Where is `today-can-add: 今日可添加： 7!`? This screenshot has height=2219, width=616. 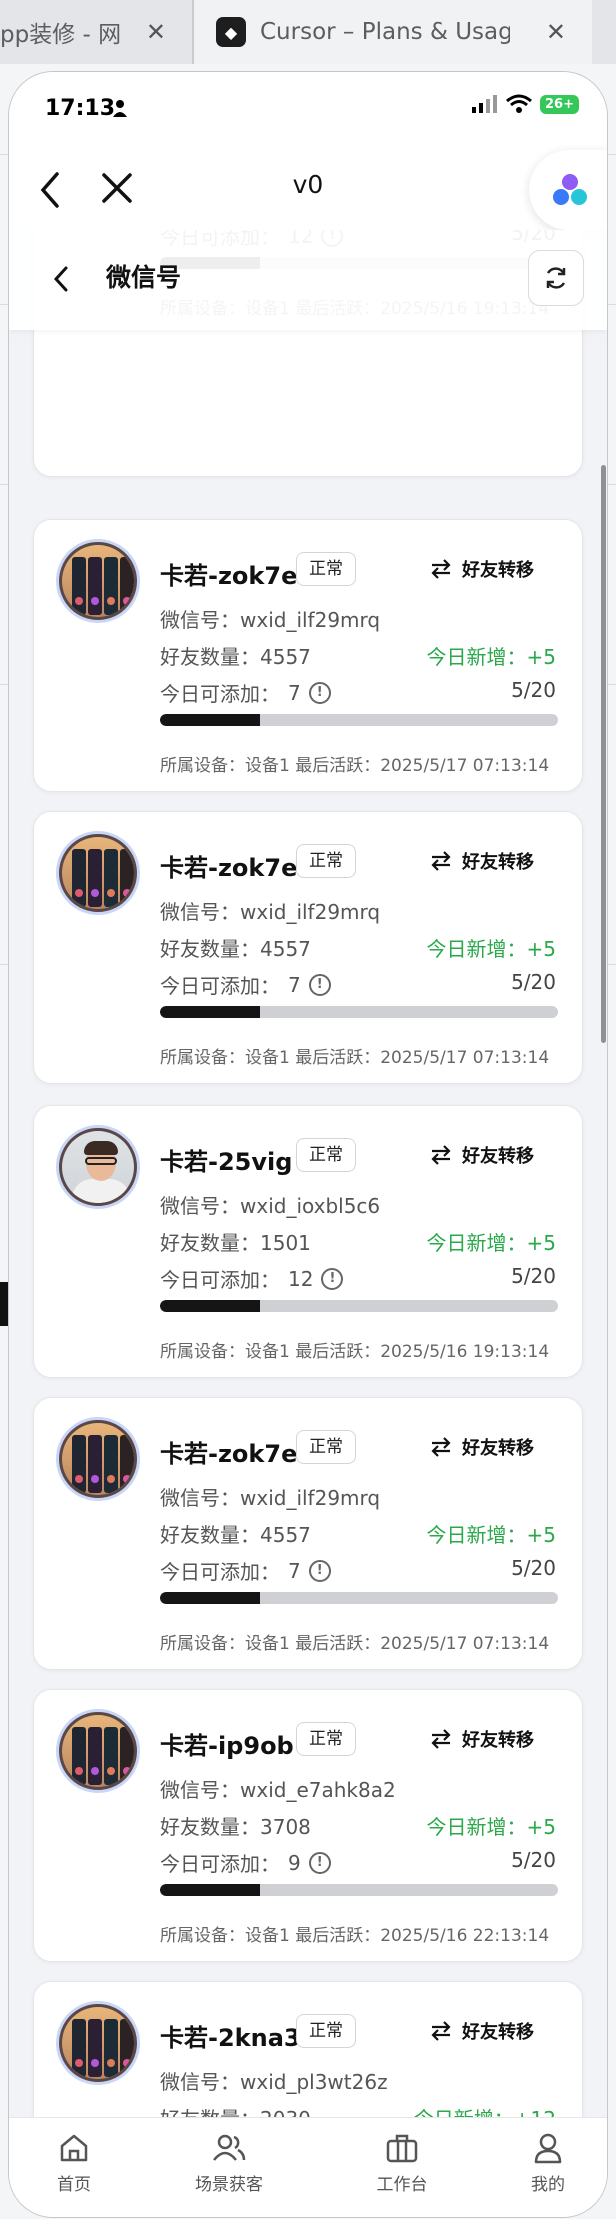
today-can-add: 今日可添加： 7! is located at coordinates (245, 984).